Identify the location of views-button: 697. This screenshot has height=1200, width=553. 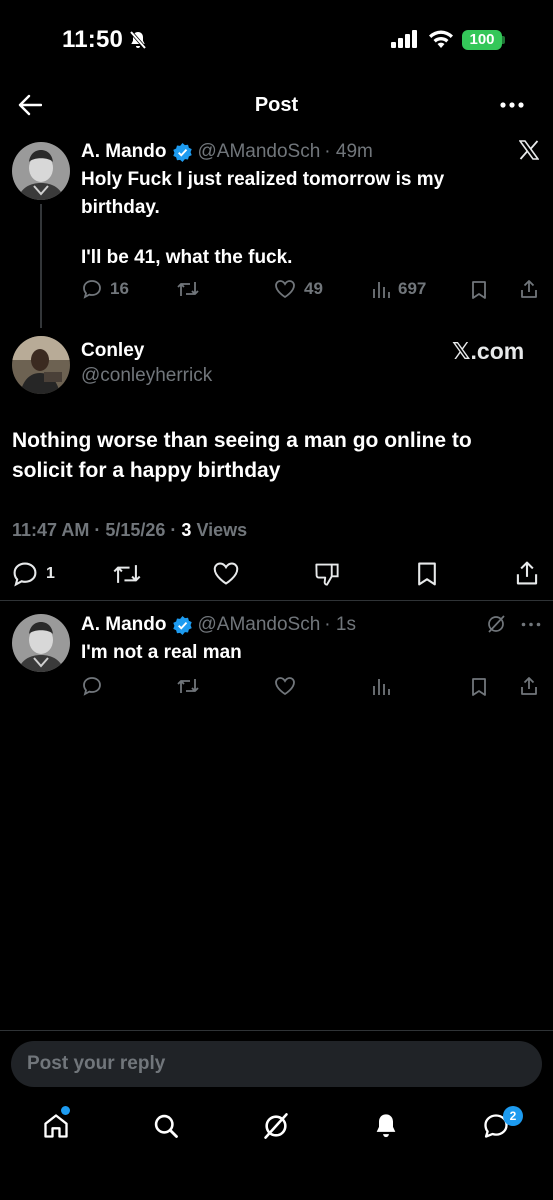
(399, 289).